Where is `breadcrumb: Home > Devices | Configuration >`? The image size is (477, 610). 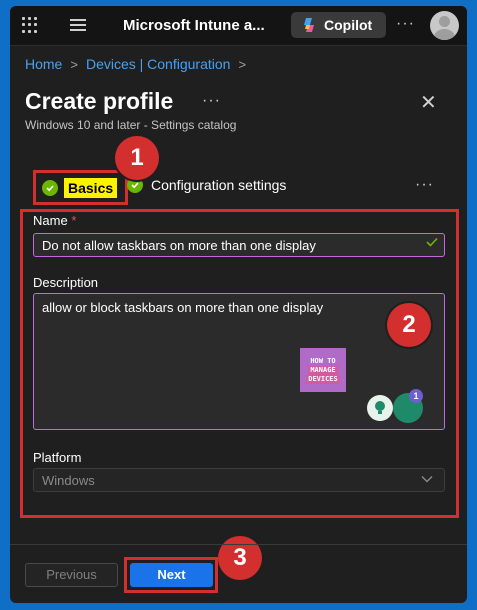 breadcrumb: Home > Devices | Configuration > is located at coordinates (139, 64).